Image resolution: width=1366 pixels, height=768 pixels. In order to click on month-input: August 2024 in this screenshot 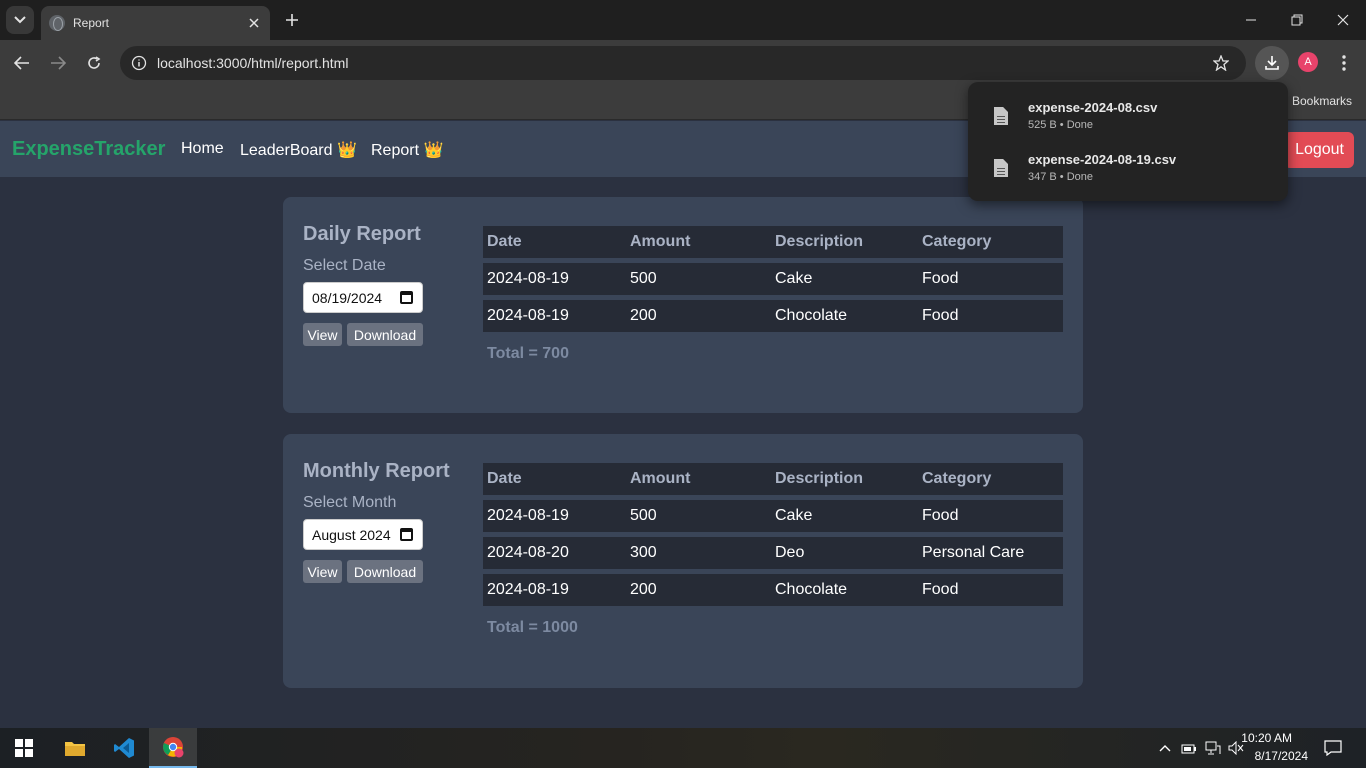, I will do `click(363, 534)`.